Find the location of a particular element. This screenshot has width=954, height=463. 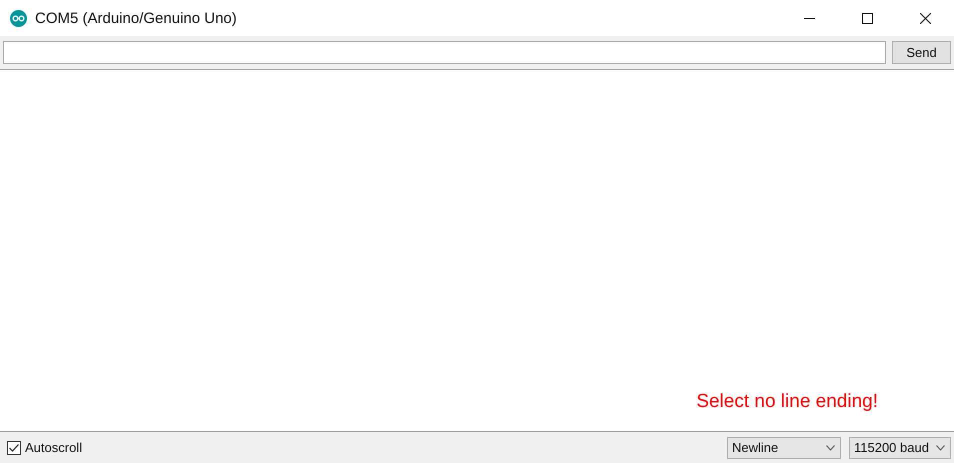

baud-rate-dropdown: 115200 baud is located at coordinates (900, 447).